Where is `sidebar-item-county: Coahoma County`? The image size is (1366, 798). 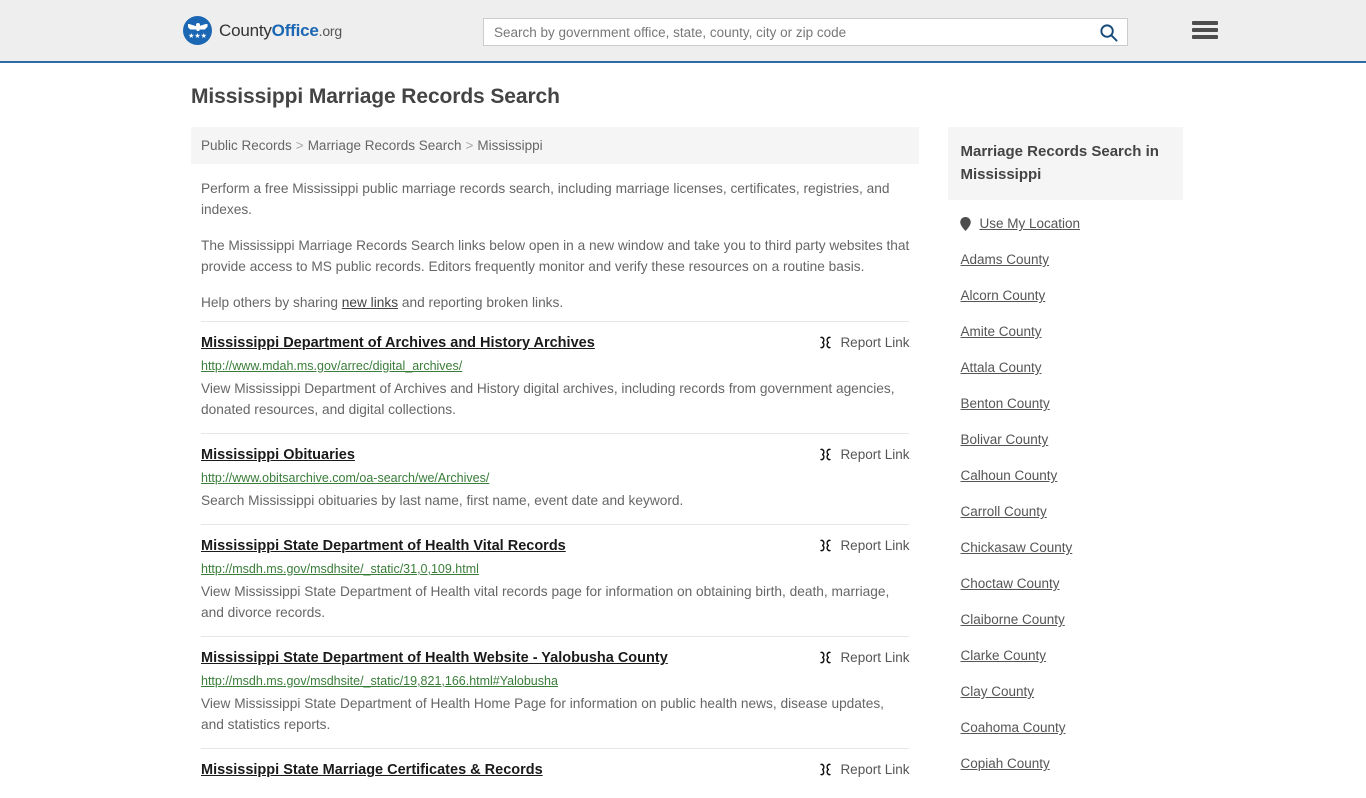 sidebar-item-county: Coahoma County is located at coordinates (1071, 727).